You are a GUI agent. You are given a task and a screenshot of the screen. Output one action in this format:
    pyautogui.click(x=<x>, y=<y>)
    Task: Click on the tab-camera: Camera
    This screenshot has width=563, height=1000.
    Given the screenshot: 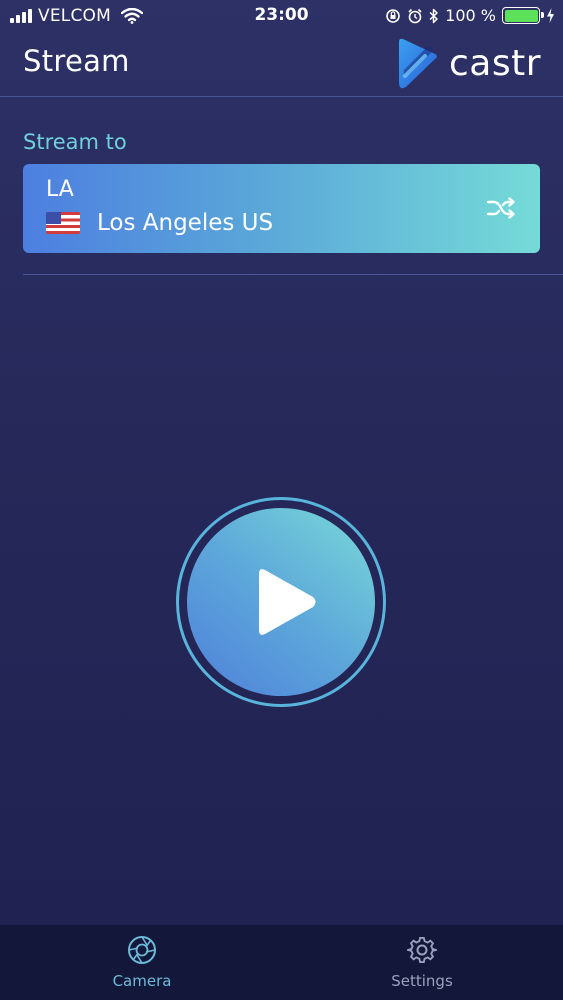 What is the action you would take?
    pyautogui.click(x=142, y=962)
    